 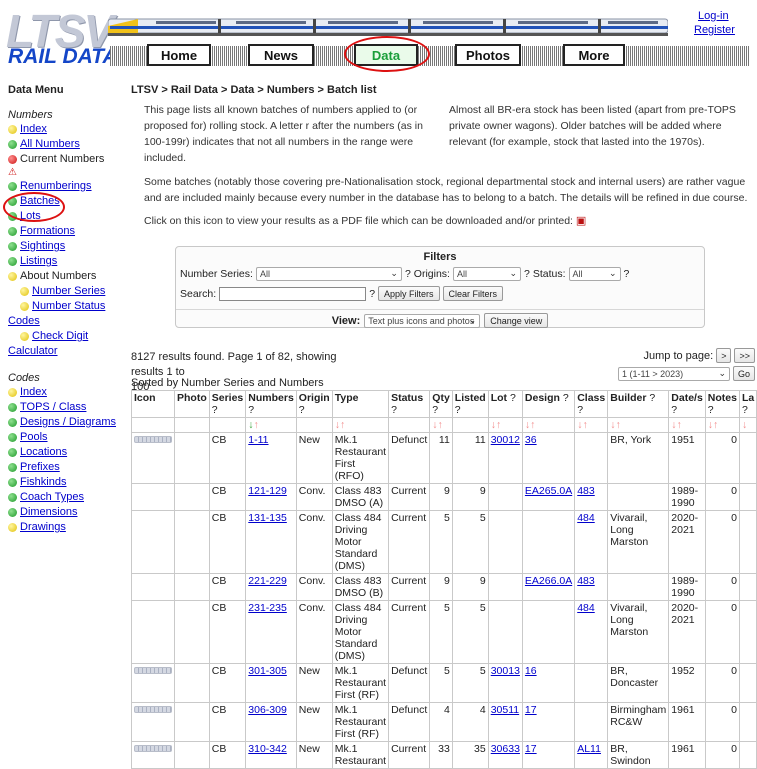 I want to click on site-logo-subtitle: RAIL DATA, so click(x=63, y=57).